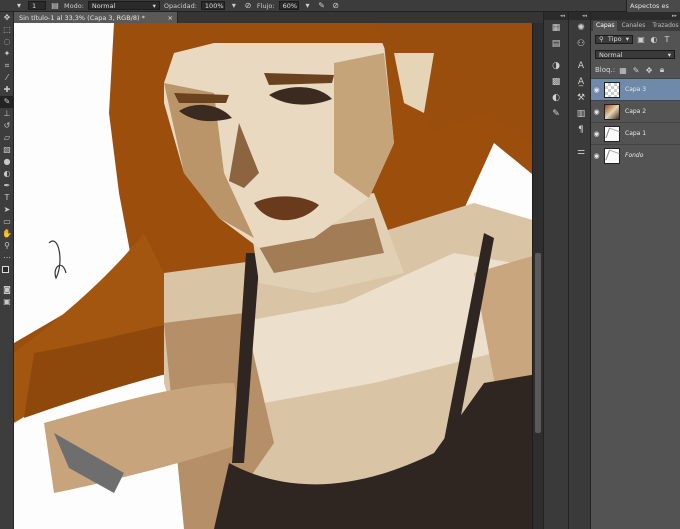 This screenshot has height=529, width=680. Describe the element at coordinates (635, 155) in the screenshot. I see `layer-row: ◉ Fondo` at that location.